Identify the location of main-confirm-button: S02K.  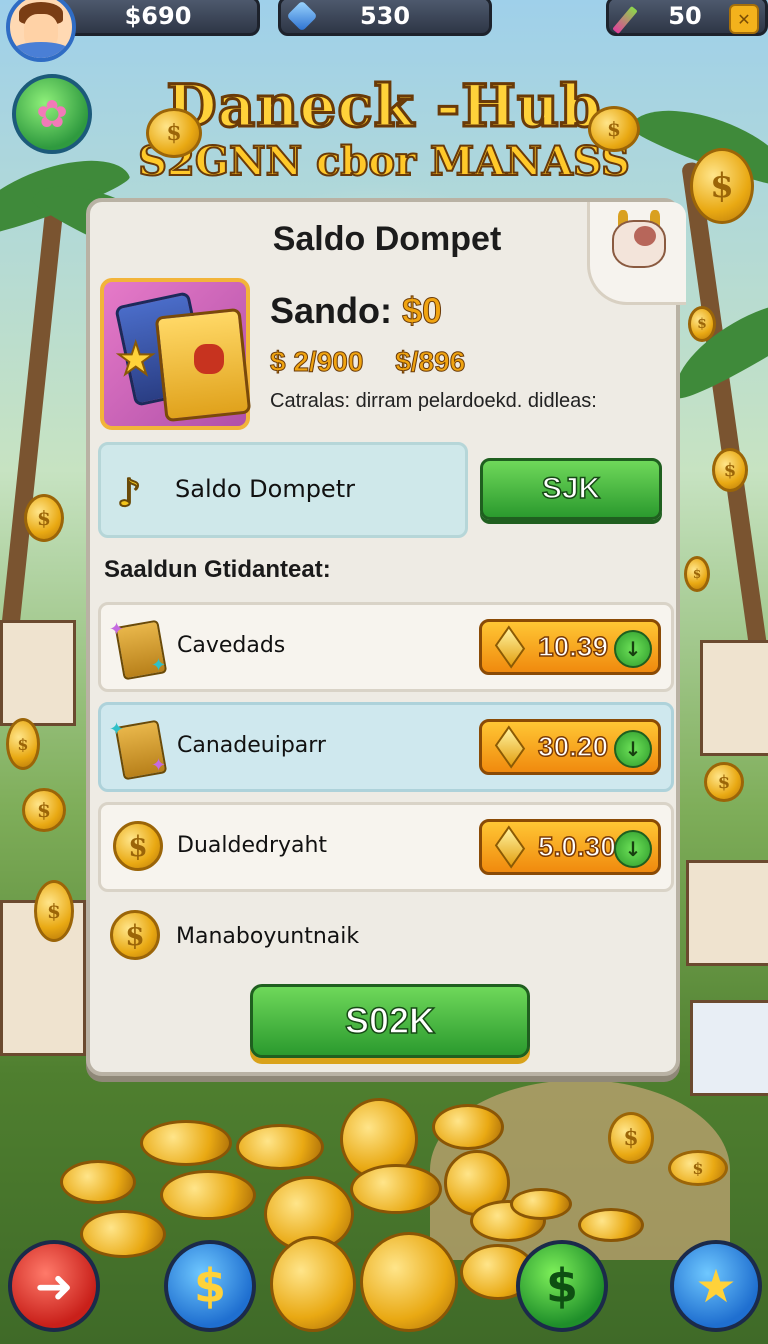
(390, 1021).